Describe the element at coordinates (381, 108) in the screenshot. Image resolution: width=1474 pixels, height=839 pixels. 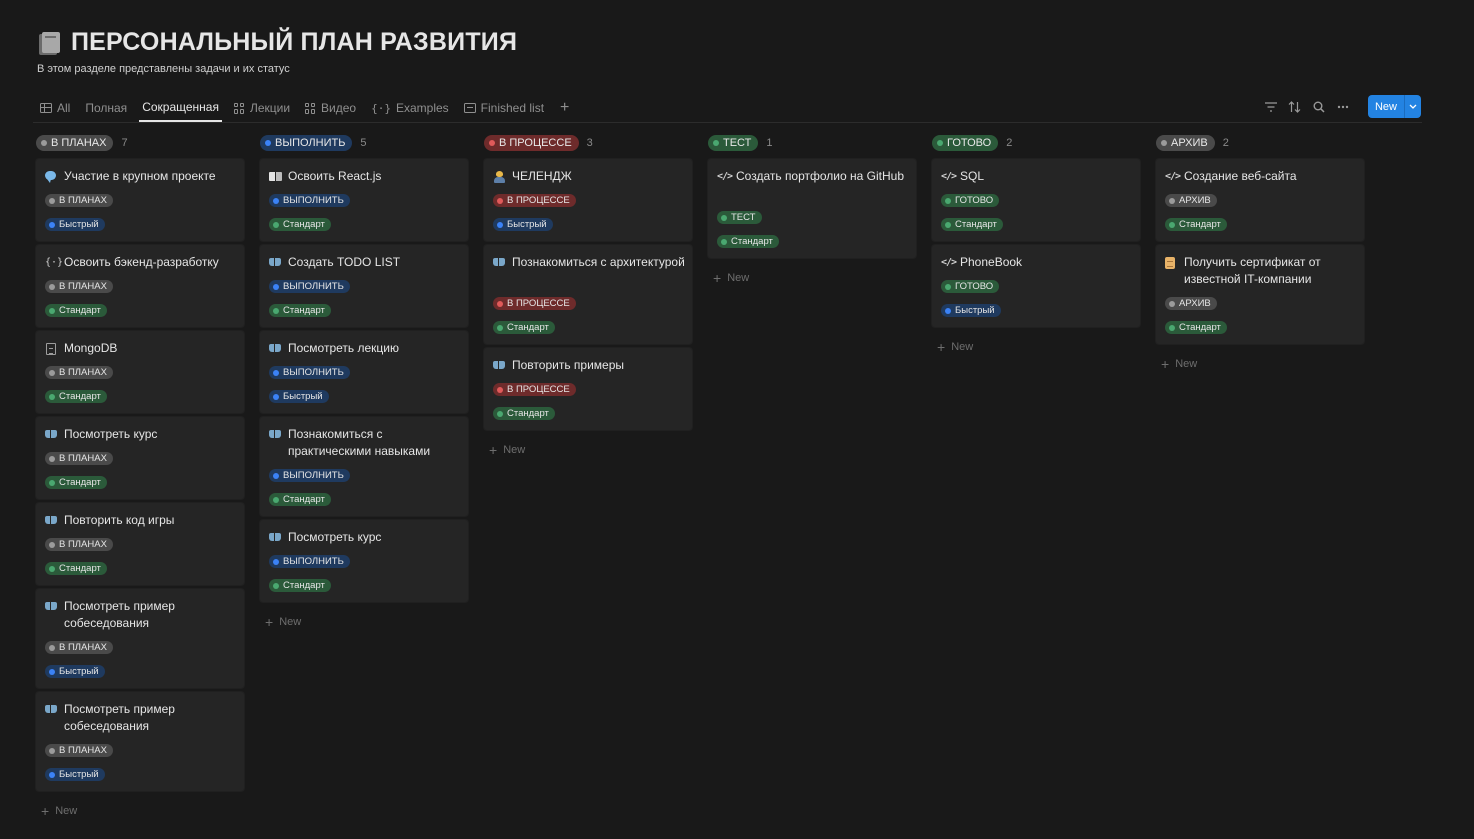
I see `braces-icon: {·}` at that location.